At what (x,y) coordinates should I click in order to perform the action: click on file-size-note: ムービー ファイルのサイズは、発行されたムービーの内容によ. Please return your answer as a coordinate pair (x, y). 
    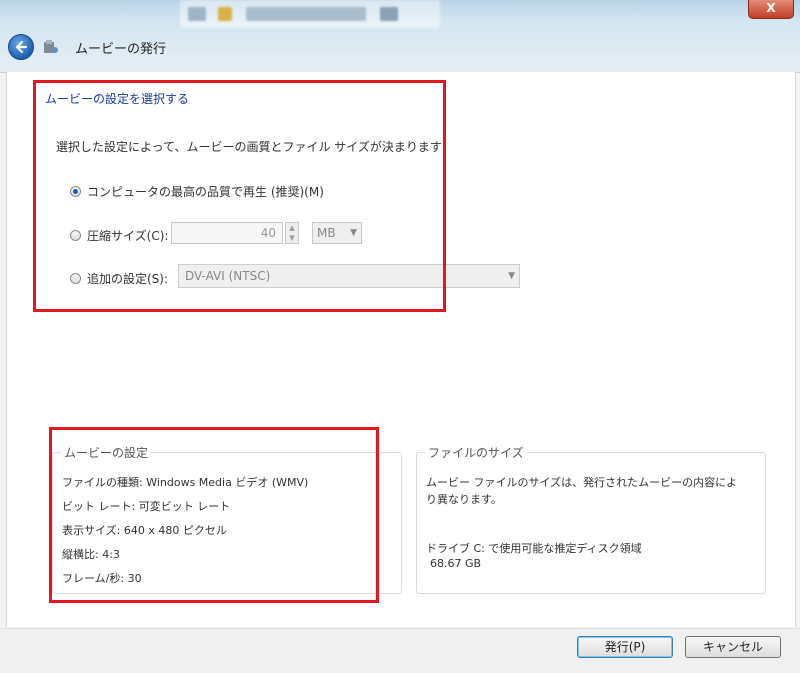
    Looking at the image, I should click on (582, 482).